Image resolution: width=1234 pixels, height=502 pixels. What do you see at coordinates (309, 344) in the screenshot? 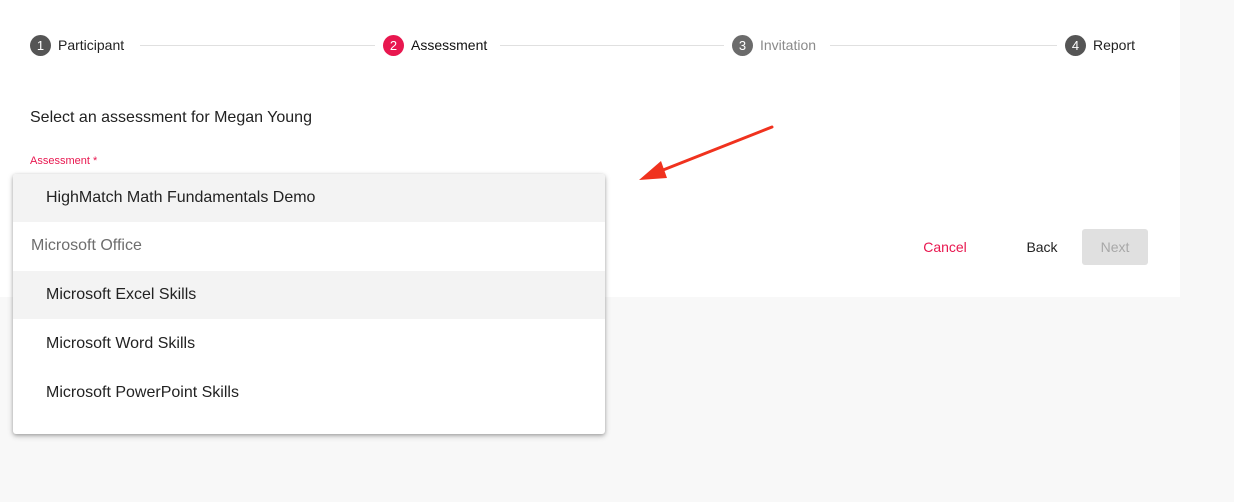
I see `dropdown-option: Microsoft Word Skills` at bounding box center [309, 344].